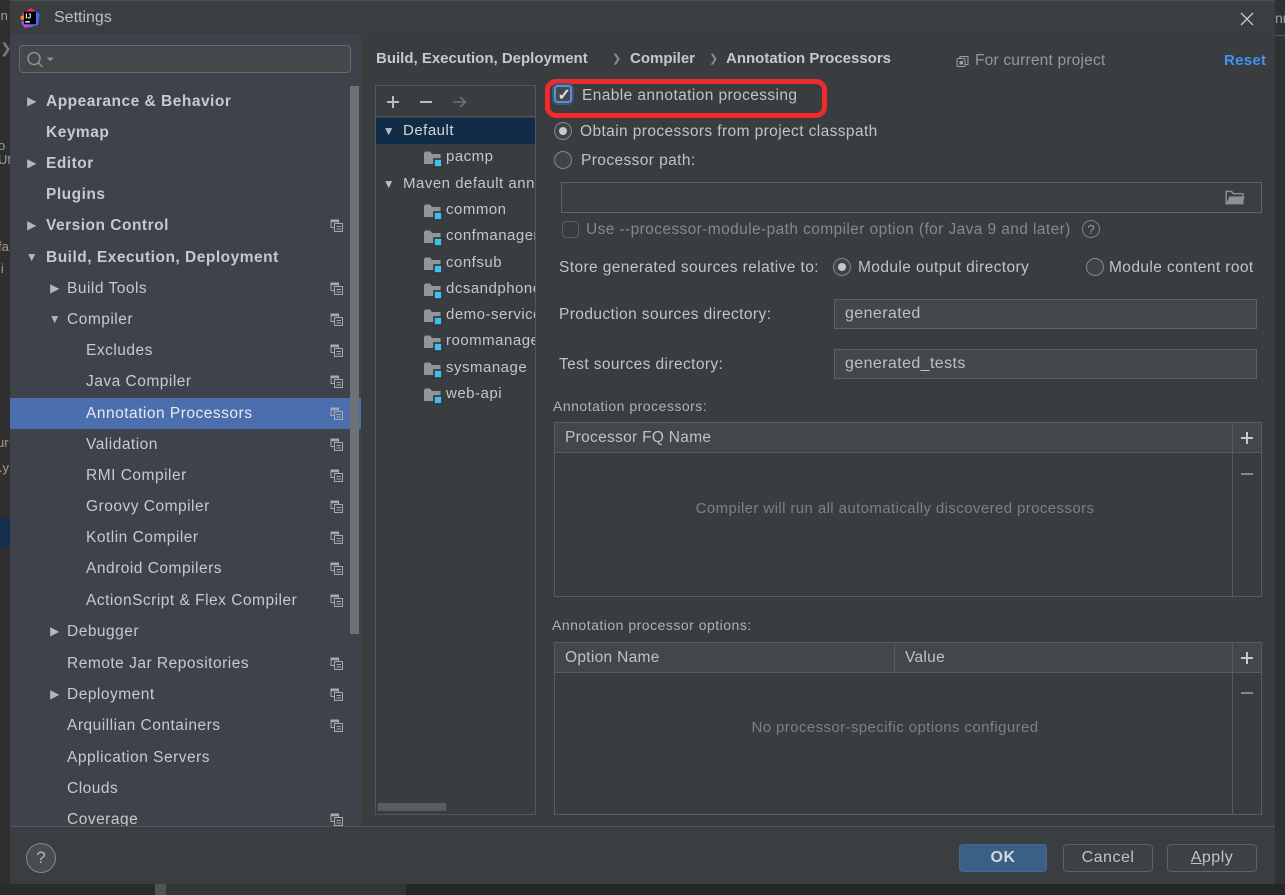 This screenshot has height=895, width=1285. I want to click on svg-text: IJ, so click(28, 16).